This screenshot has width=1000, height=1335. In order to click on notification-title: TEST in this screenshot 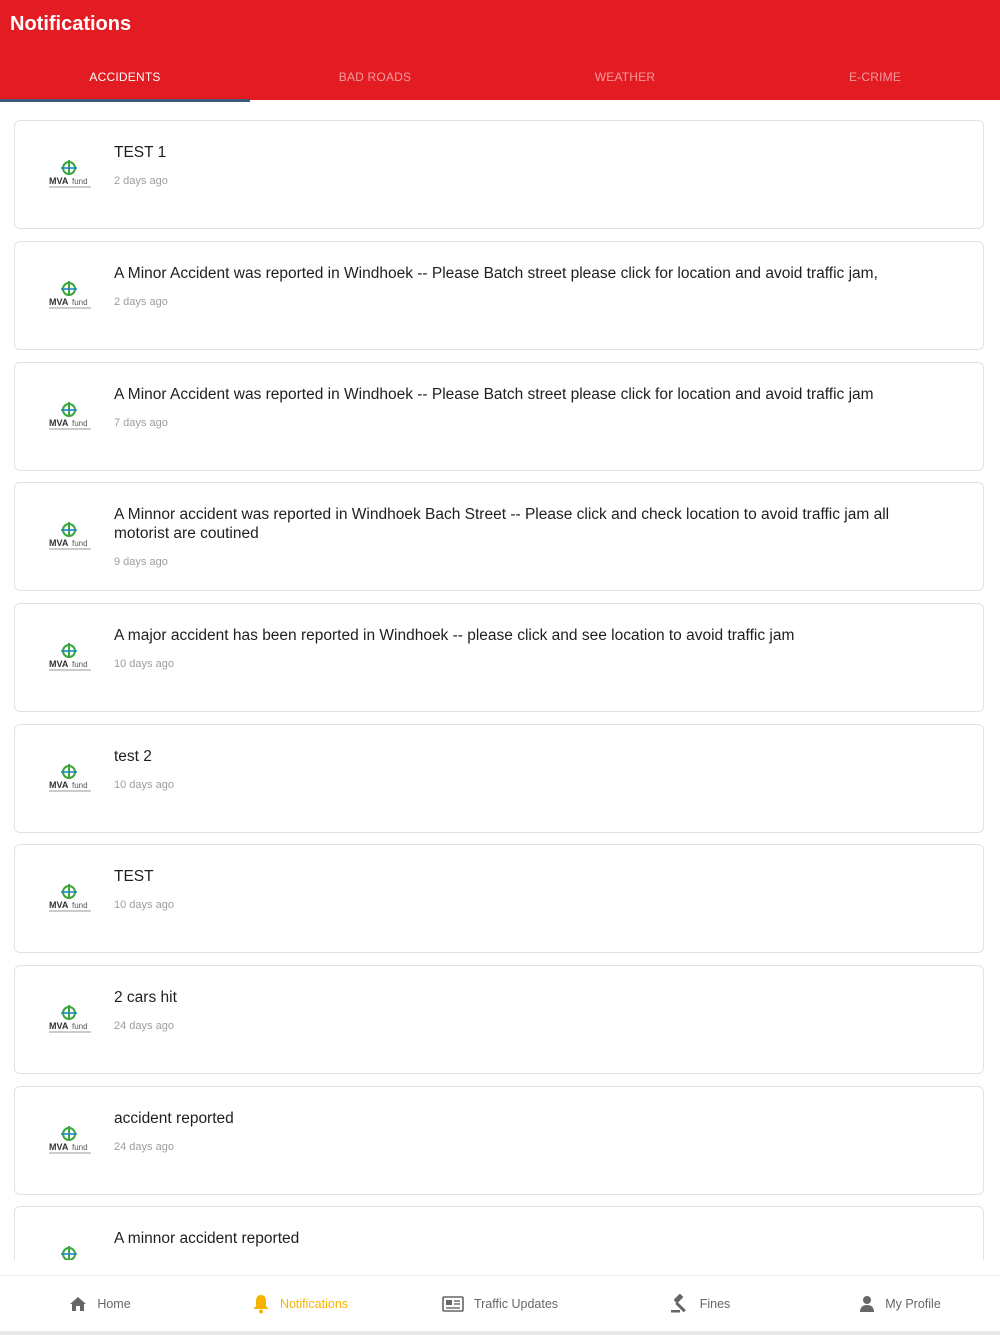, I will do `click(134, 876)`.